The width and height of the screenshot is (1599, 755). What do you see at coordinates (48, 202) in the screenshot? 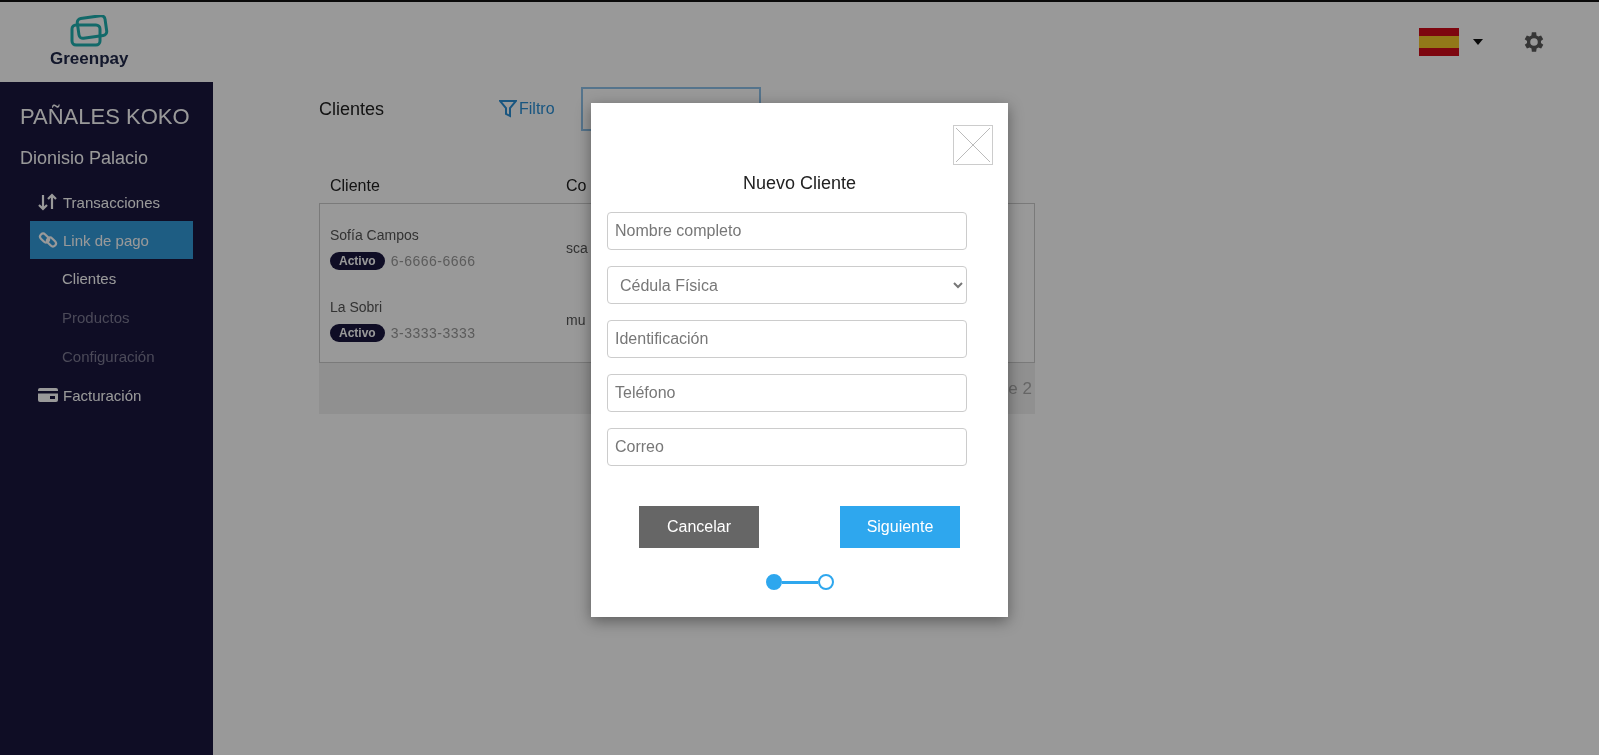
I see `arrows-icon` at bounding box center [48, 202].